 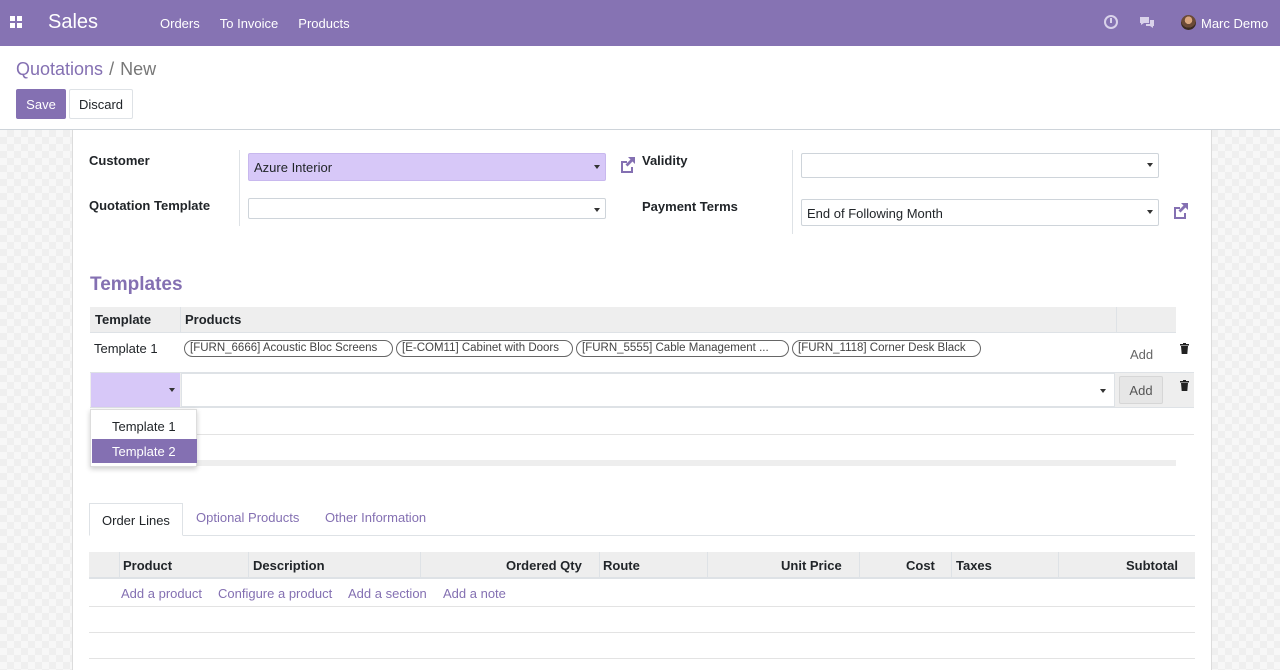 I want to click on add-button: Add, so click(x=1141, y=390).